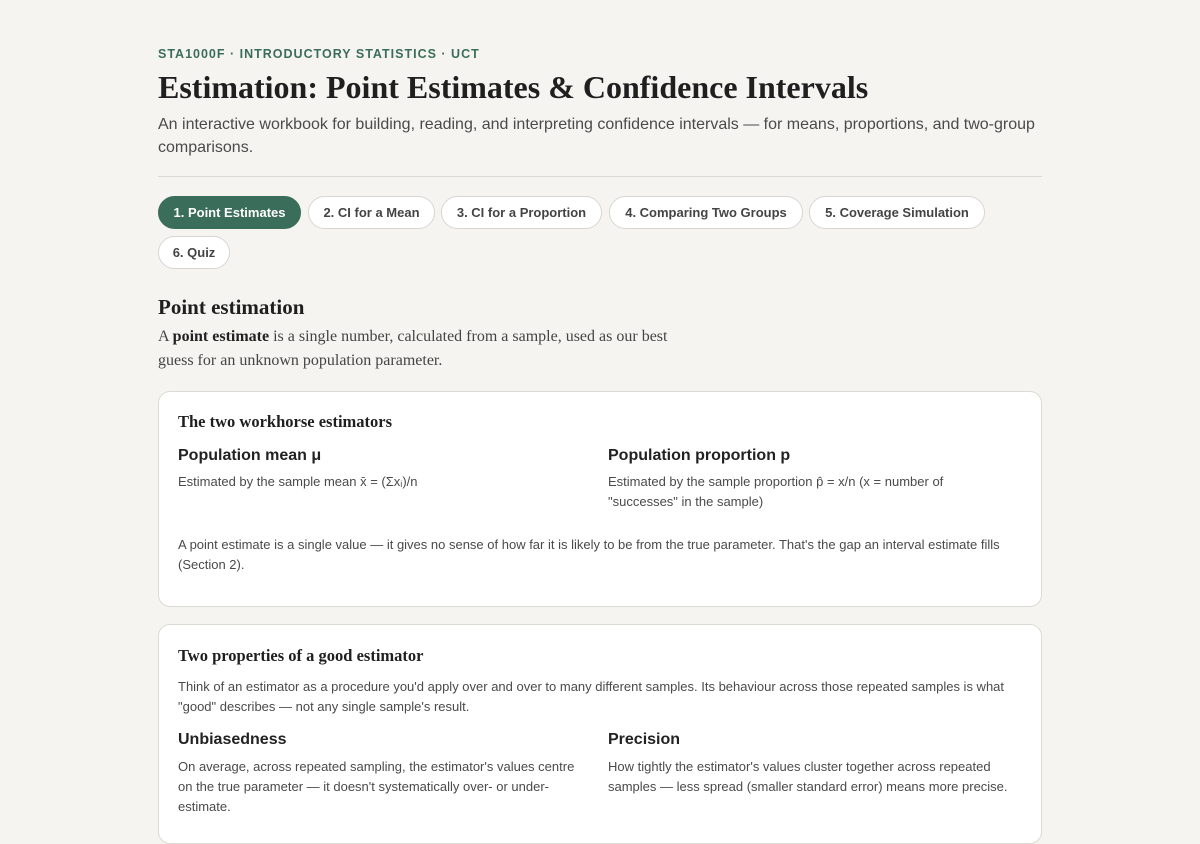 This screenshot has height=844, width=1200. What do you see at coordinates (229, 212) in the screenshot?
I see `tab-point-estimates: 1. Point Estimates` at bounding box center [229, 212].